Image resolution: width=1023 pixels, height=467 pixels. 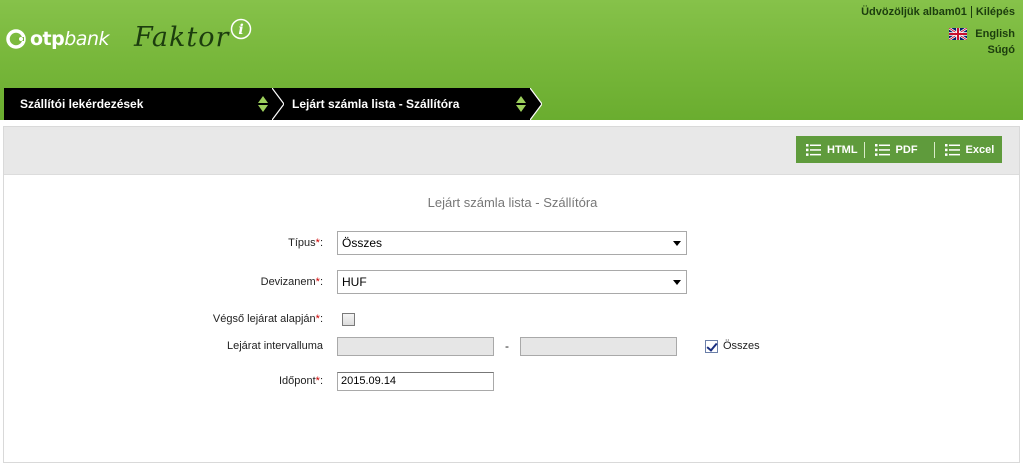 I want to click on currency-row: Devizanem*: HUF, so click(x=512, y=282).